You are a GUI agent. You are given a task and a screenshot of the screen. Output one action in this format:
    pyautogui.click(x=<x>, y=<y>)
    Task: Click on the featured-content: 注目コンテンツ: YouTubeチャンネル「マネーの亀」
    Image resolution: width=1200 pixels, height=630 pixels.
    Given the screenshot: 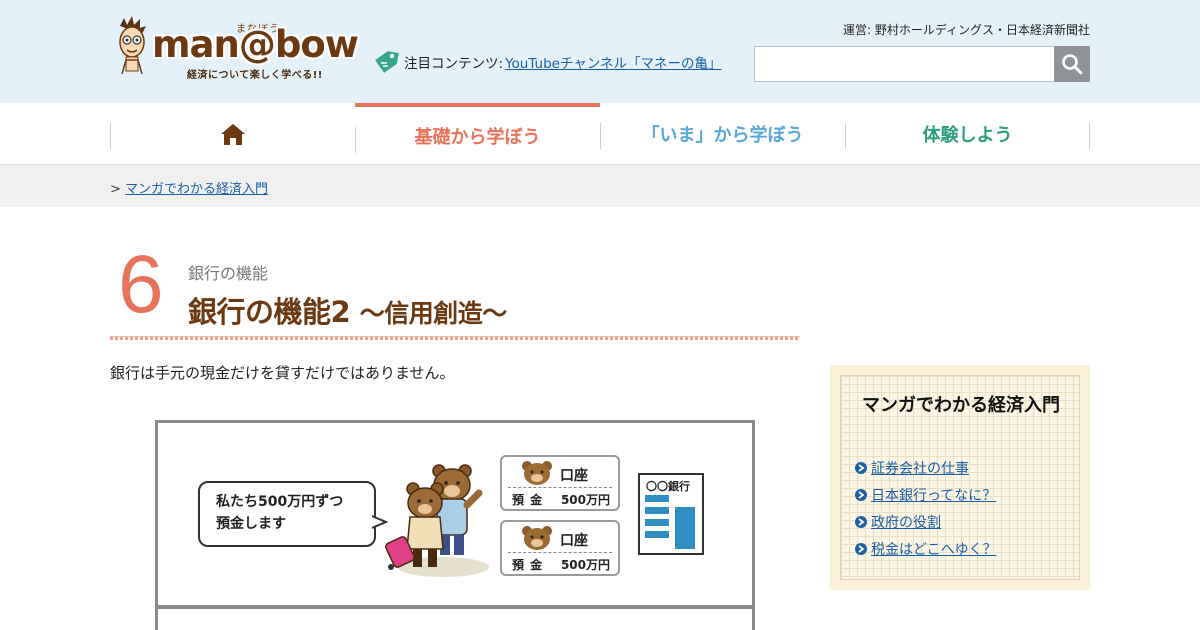 What is the action you would take?
    pyautogui.click(x=547, y=62)
    